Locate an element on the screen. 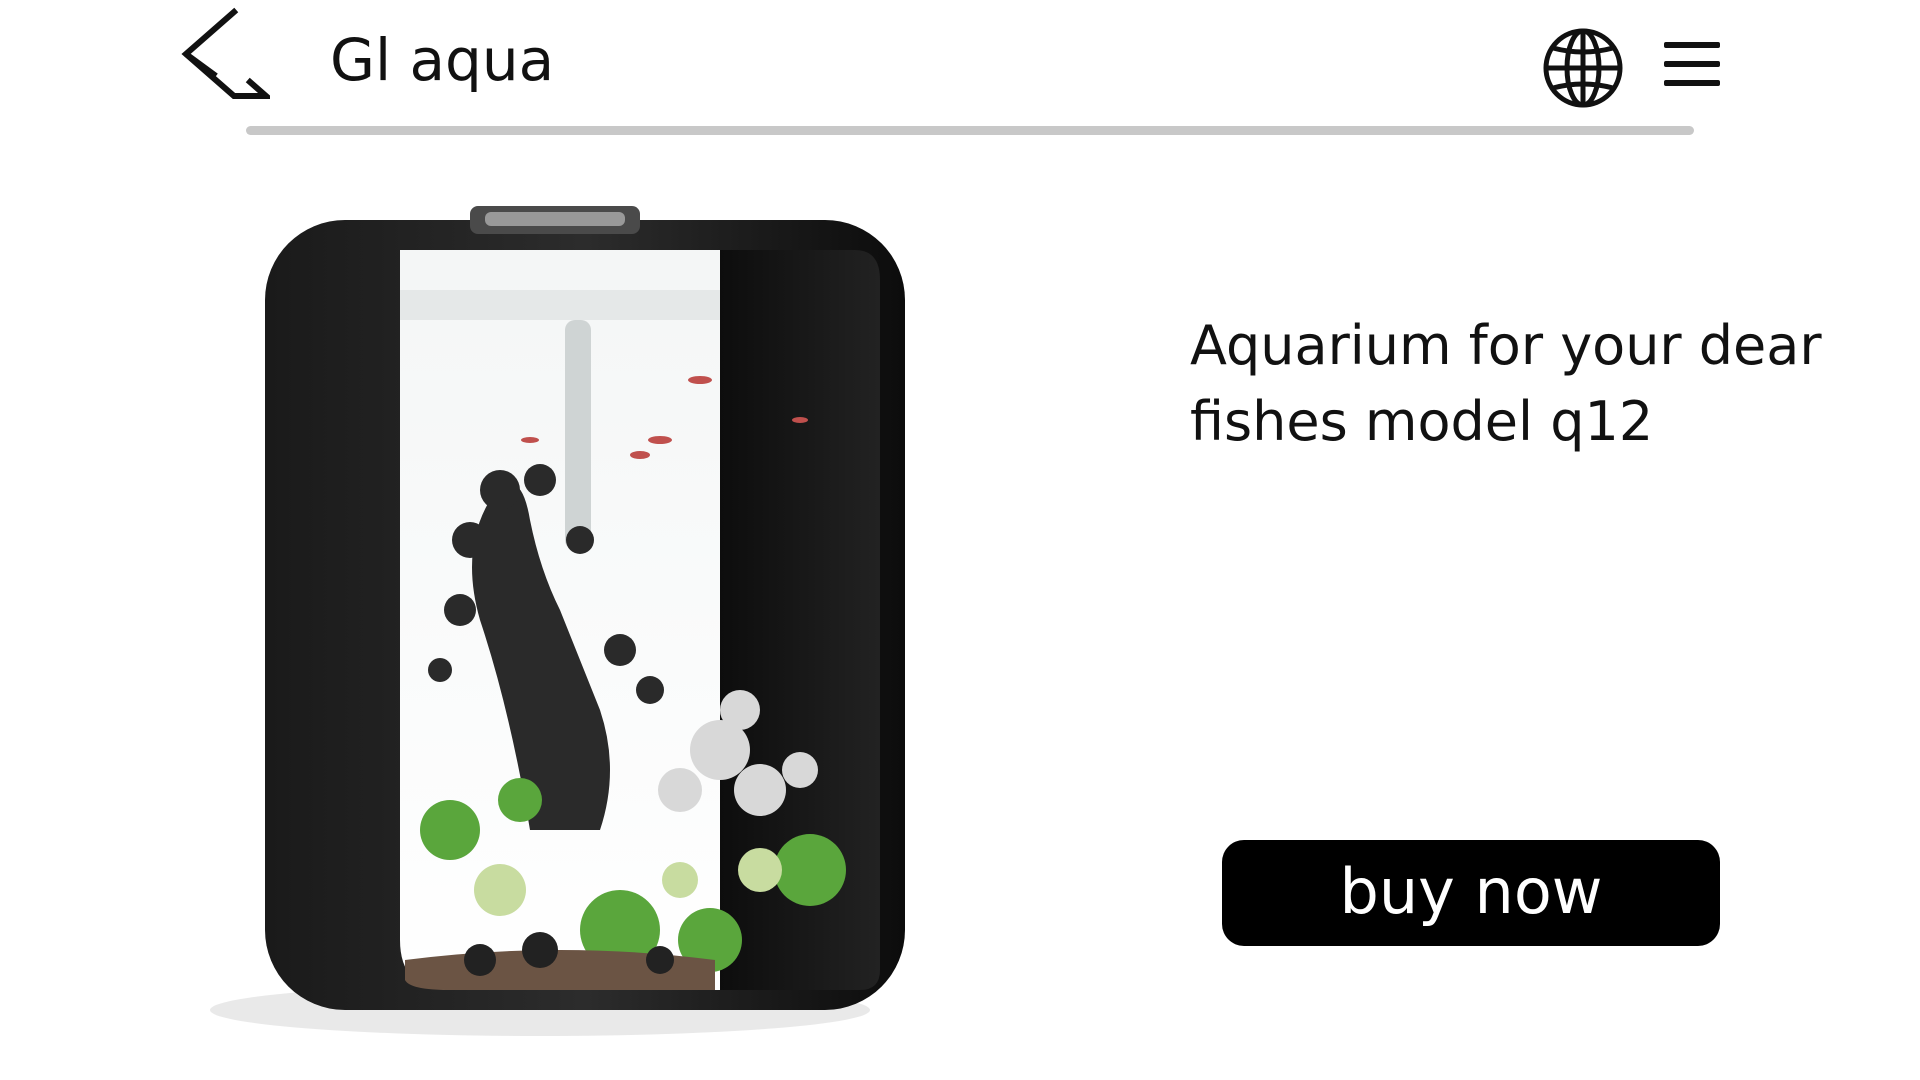 The width and height of the screenshot is (1920, 1080). back-button is located at coordinates (227, 54).